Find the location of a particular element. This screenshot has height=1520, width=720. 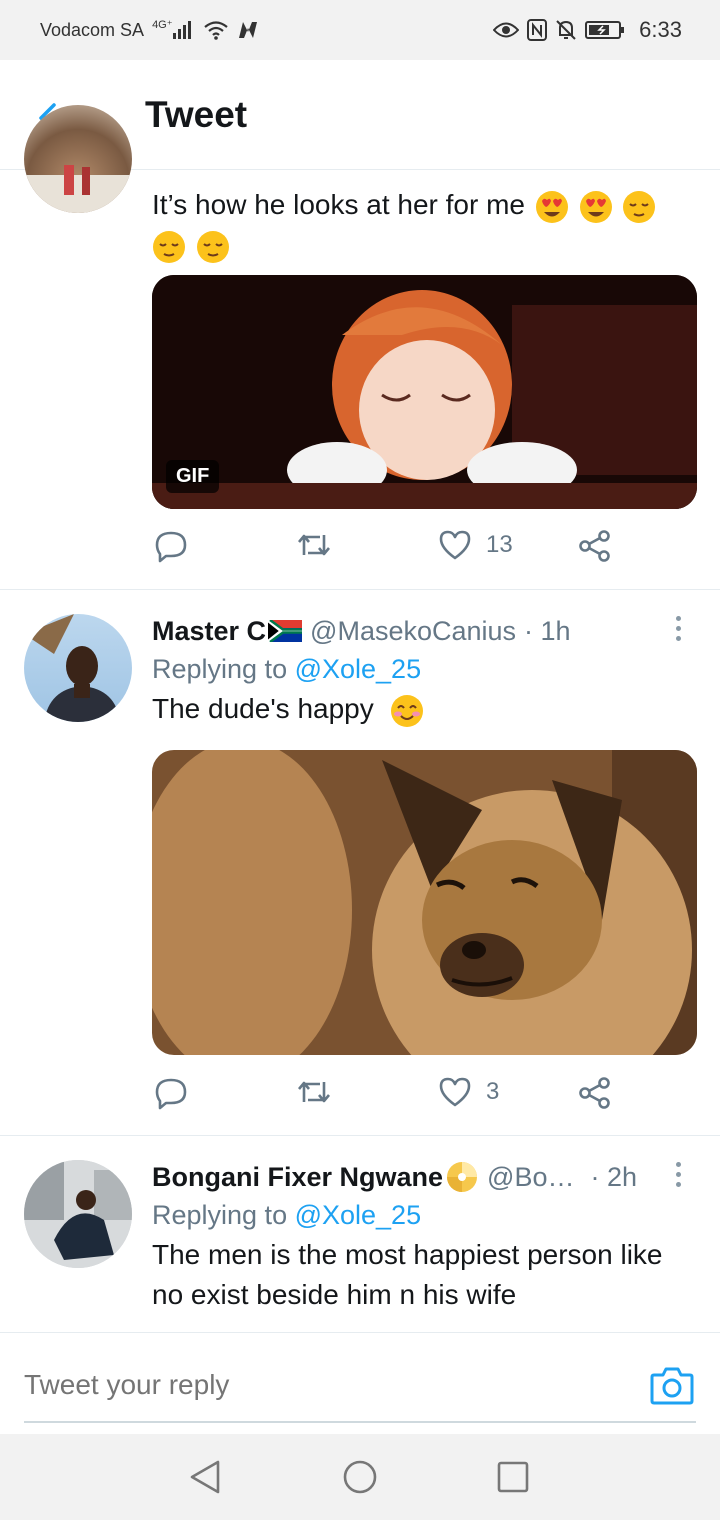

camera-icon is located at coordinates (672, 1386).